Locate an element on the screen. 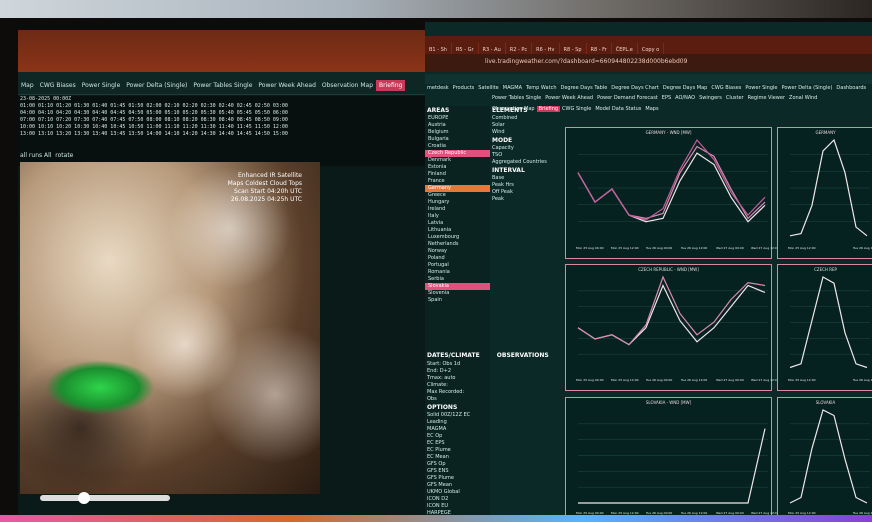  model-row: GFS Plume is located at coordinates (495, 478).